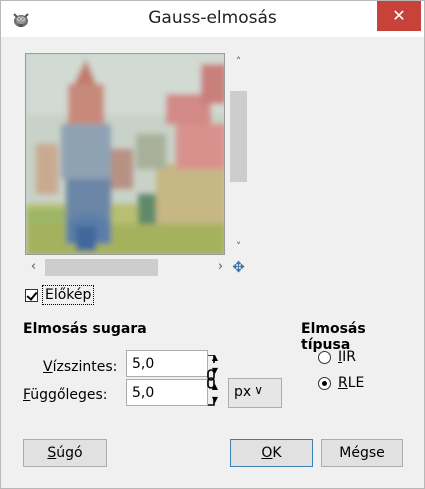 This screenshot has height=489, width=425. I want to click on close-icon: ✕, so click(399, 15).